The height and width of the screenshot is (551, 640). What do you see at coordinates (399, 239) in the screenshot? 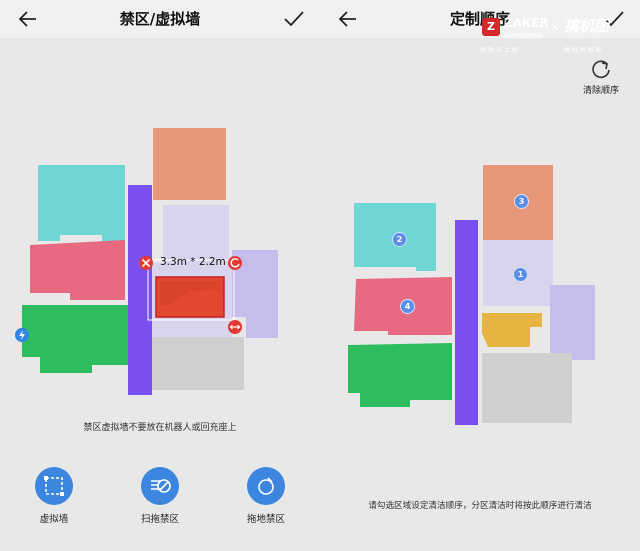
I see `order-badge-2: 2` at bounding box center [399, 239].